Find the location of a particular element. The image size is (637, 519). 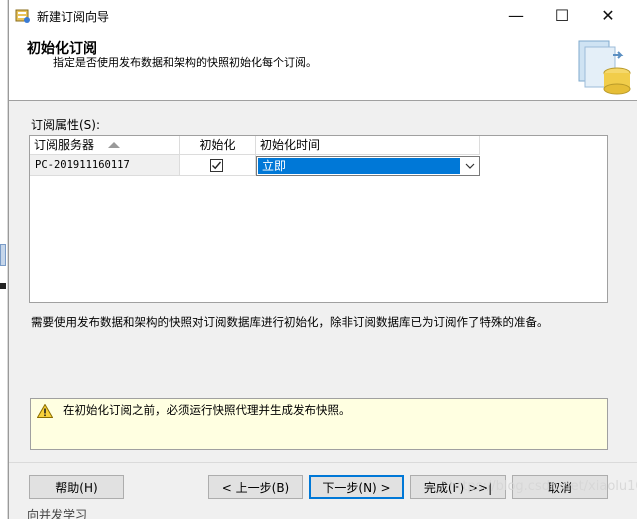

init-time-cell: 立即 is located at coordinates (368, 165).